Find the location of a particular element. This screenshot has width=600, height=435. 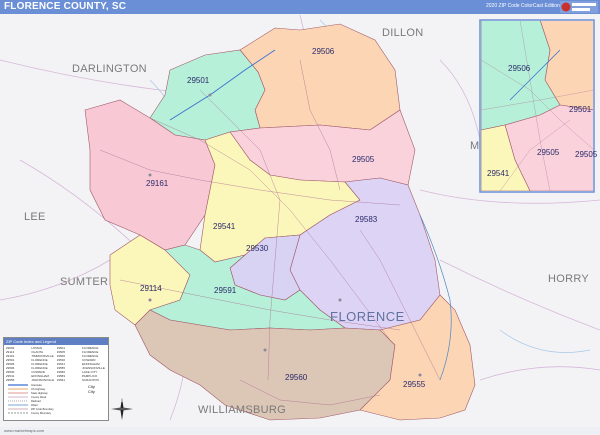

legend-line-label-state-highway: State Highway is located at coordinates (39, 393).